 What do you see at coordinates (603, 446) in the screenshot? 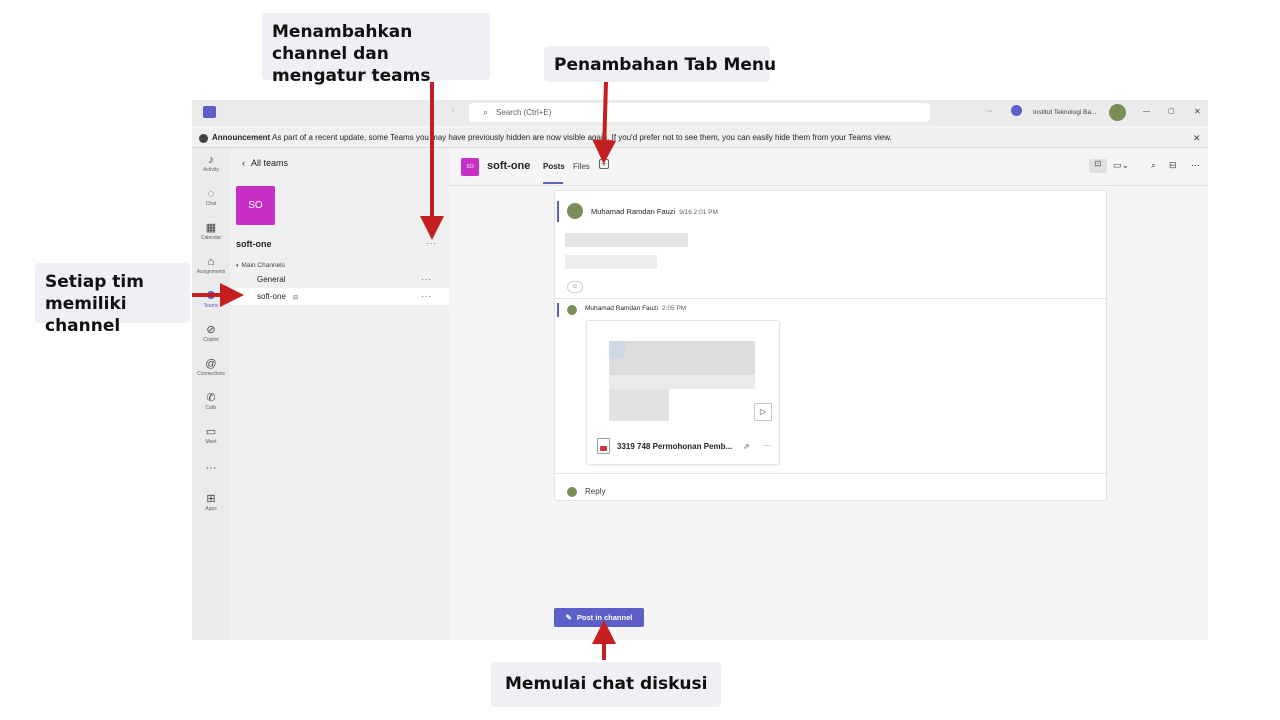
I see `pdf-file-icon` at bounding box center [603, 446].